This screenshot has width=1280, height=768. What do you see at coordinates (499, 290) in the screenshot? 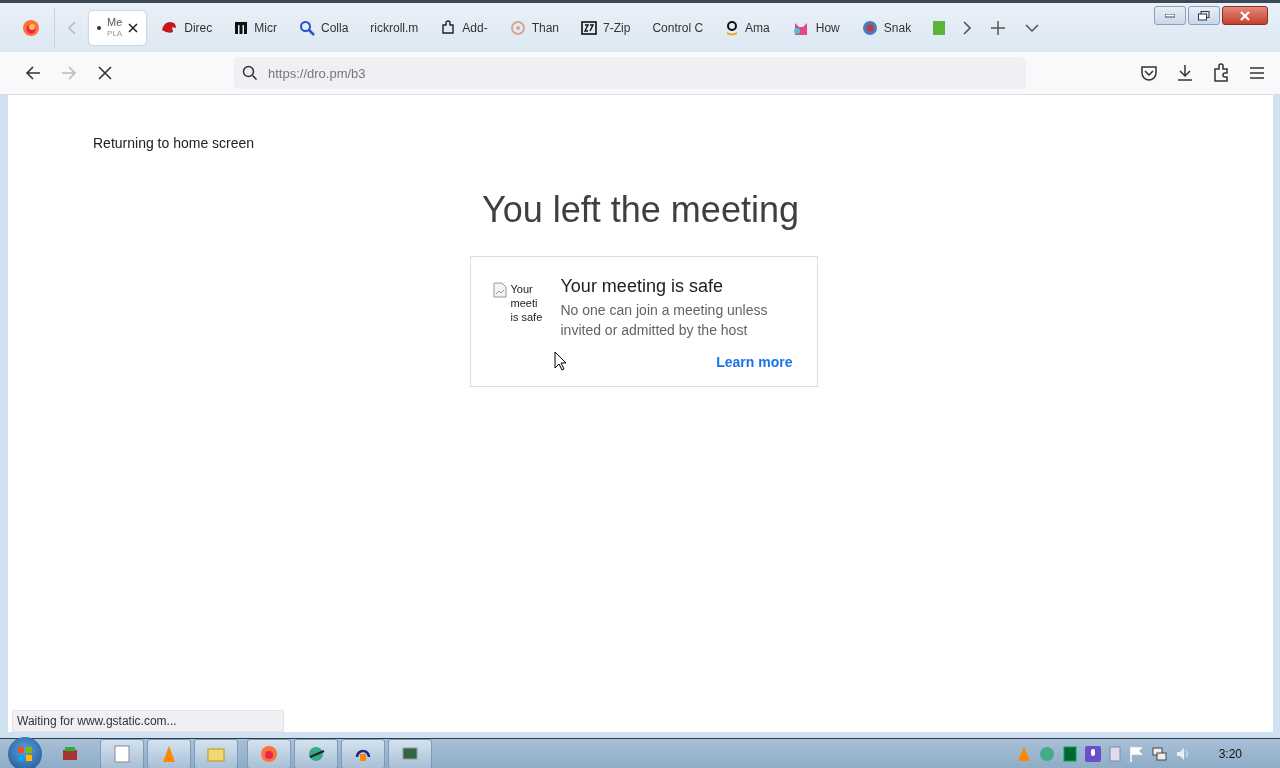
I see `broken-image-icon` at bounding box center [499, 290].